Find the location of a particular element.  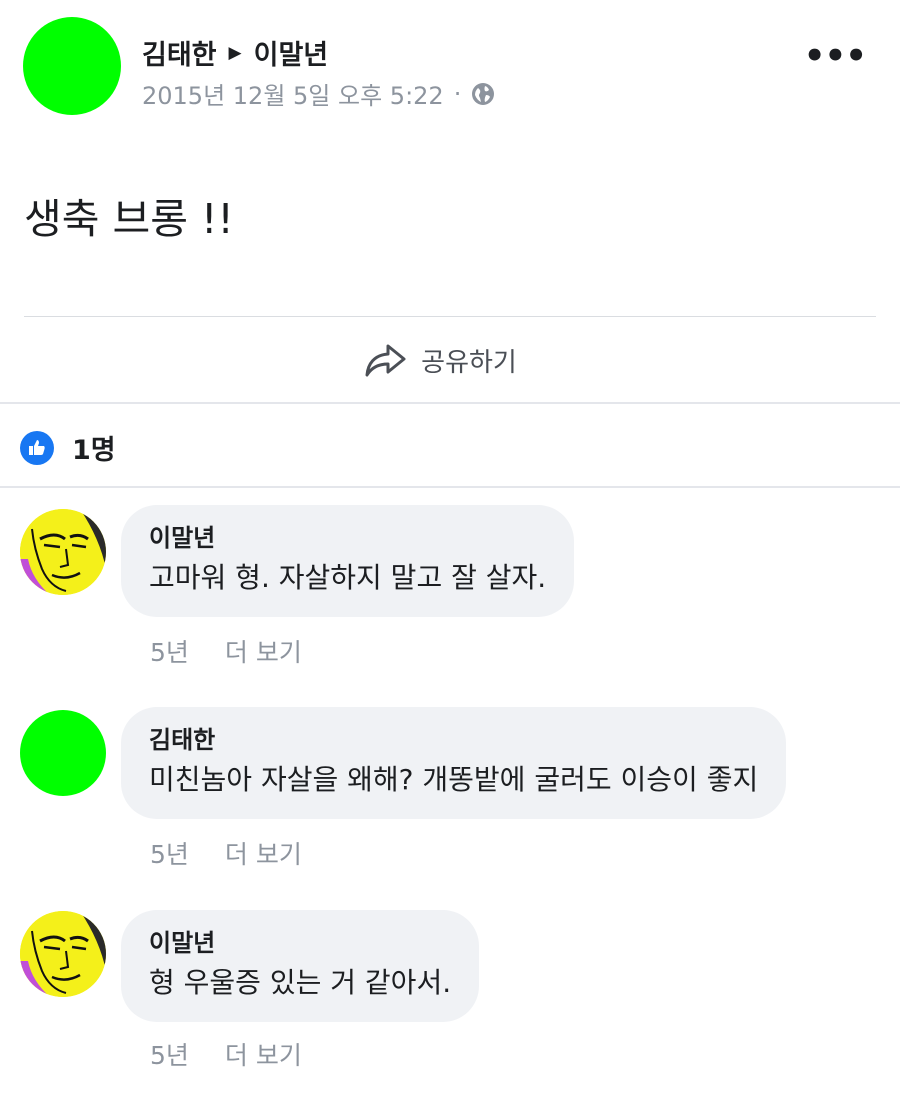

more-options-button: ••• is located at coordinates (835, 56).